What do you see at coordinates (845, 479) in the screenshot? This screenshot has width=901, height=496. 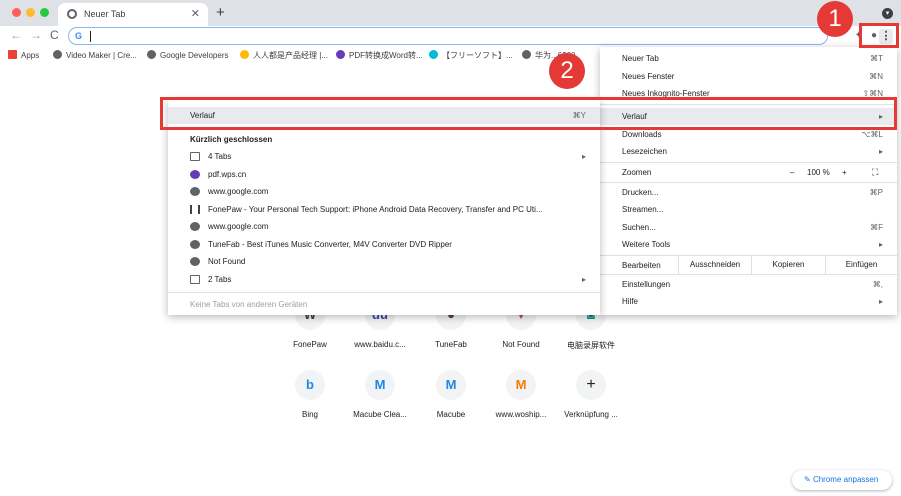 I see `customize-label: Chrome anpassen` at bounding box center [845, 479].